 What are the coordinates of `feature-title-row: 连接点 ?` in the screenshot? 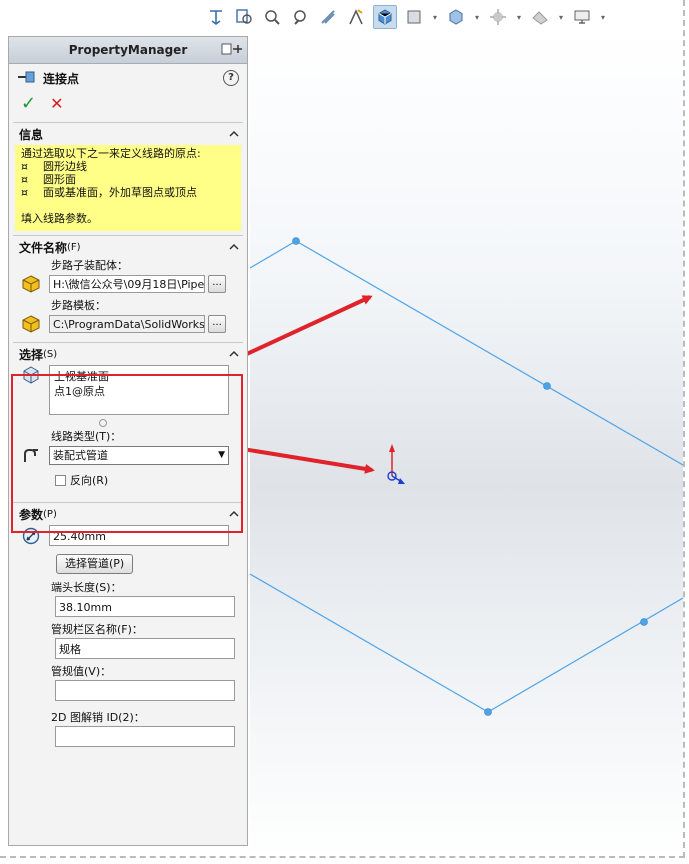 It's located at (128, 78).